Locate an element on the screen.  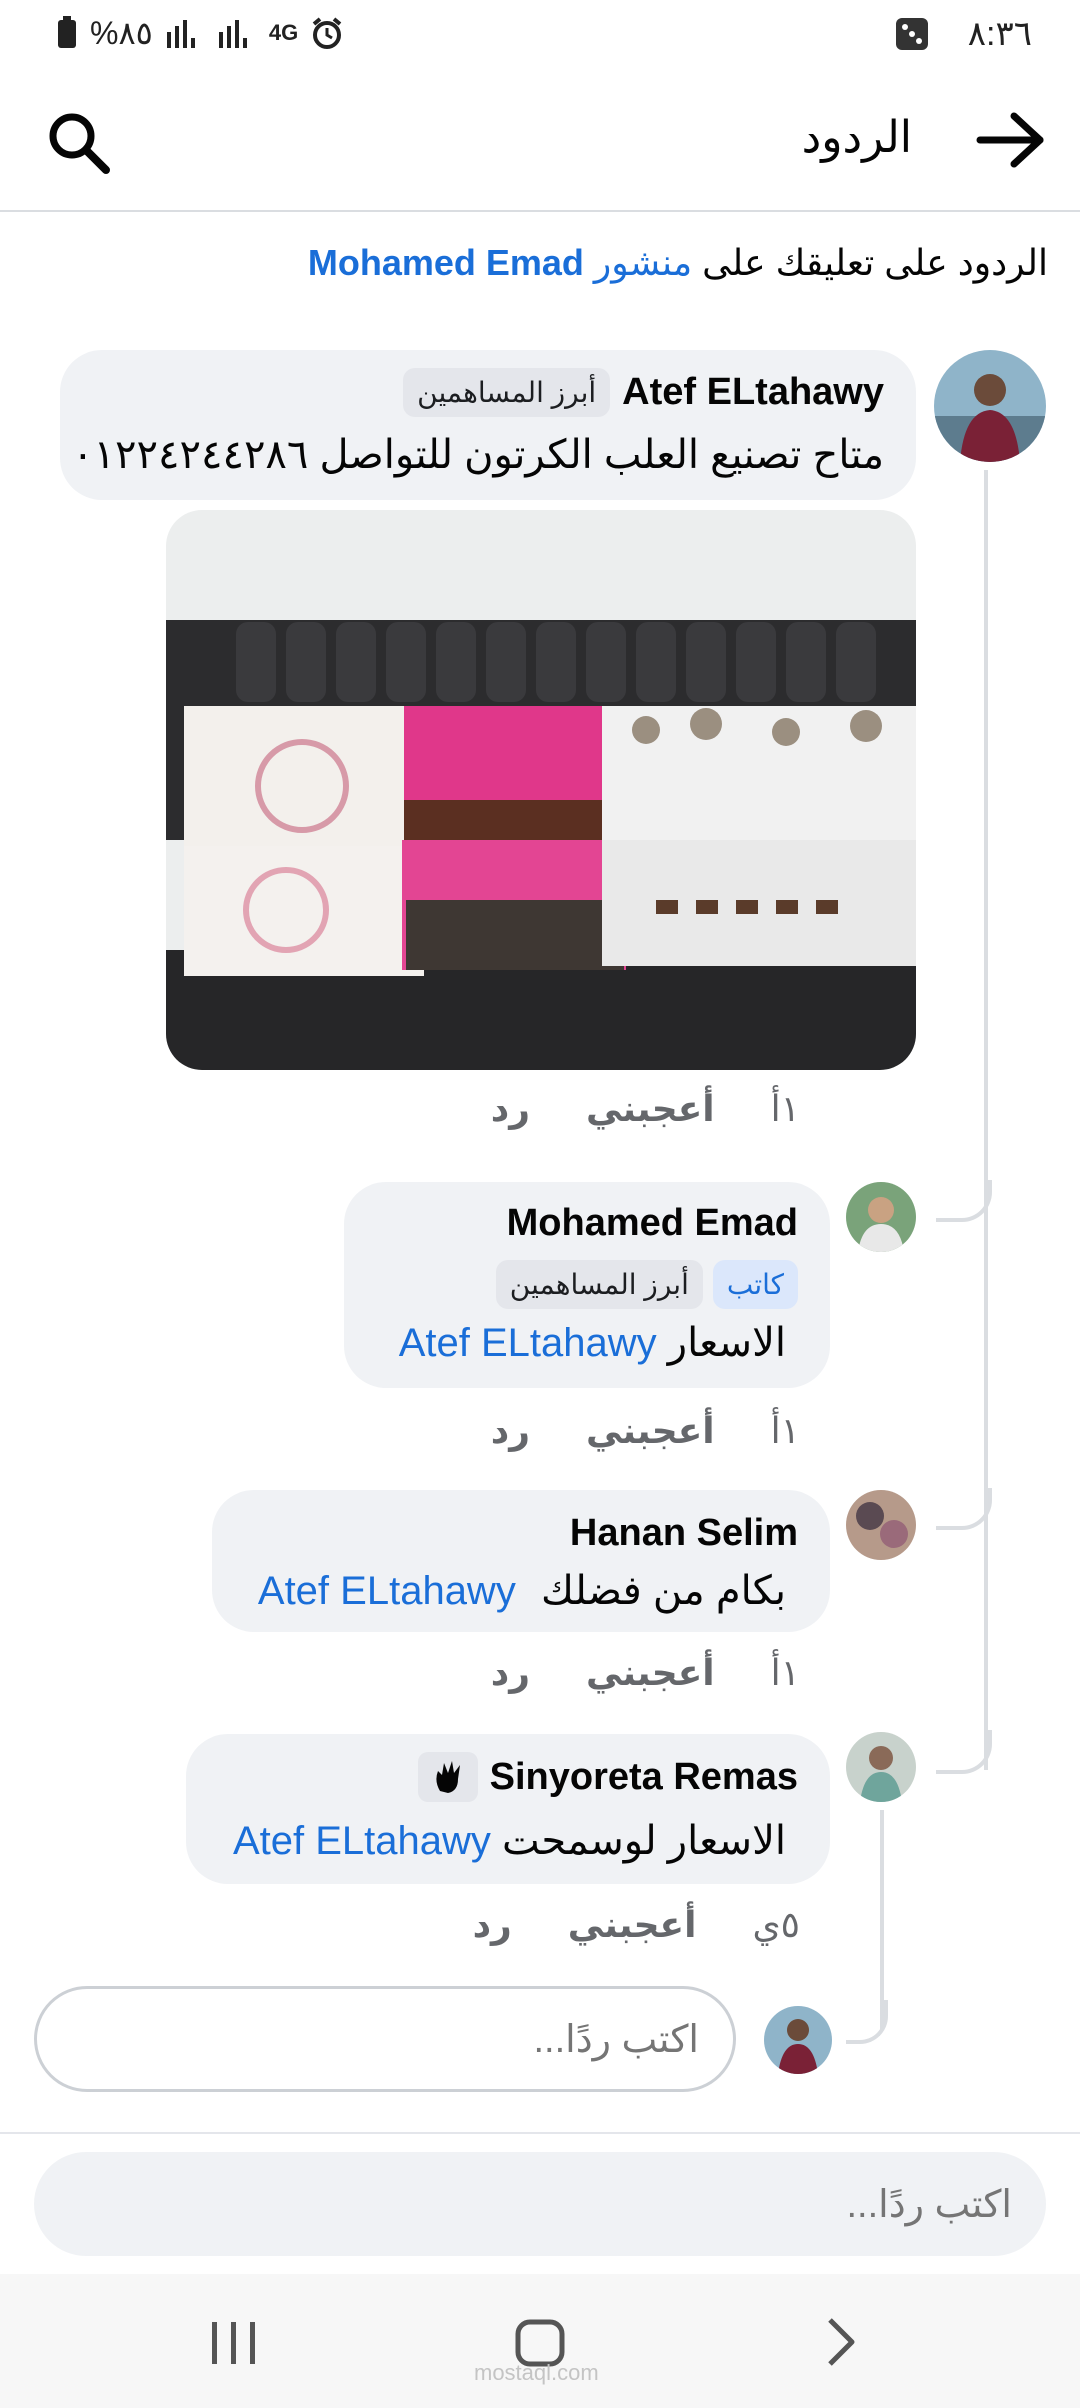
battery-icon is located at coordinates (67, 32).